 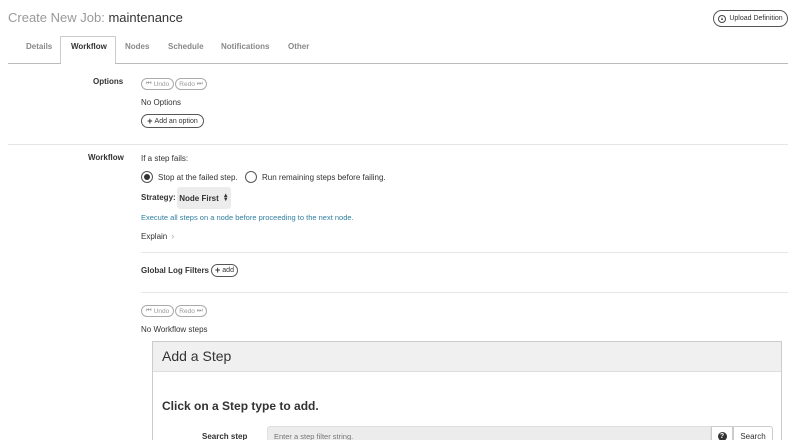 I want to click on search-step-label: Search step, so click(x=225, y=436).